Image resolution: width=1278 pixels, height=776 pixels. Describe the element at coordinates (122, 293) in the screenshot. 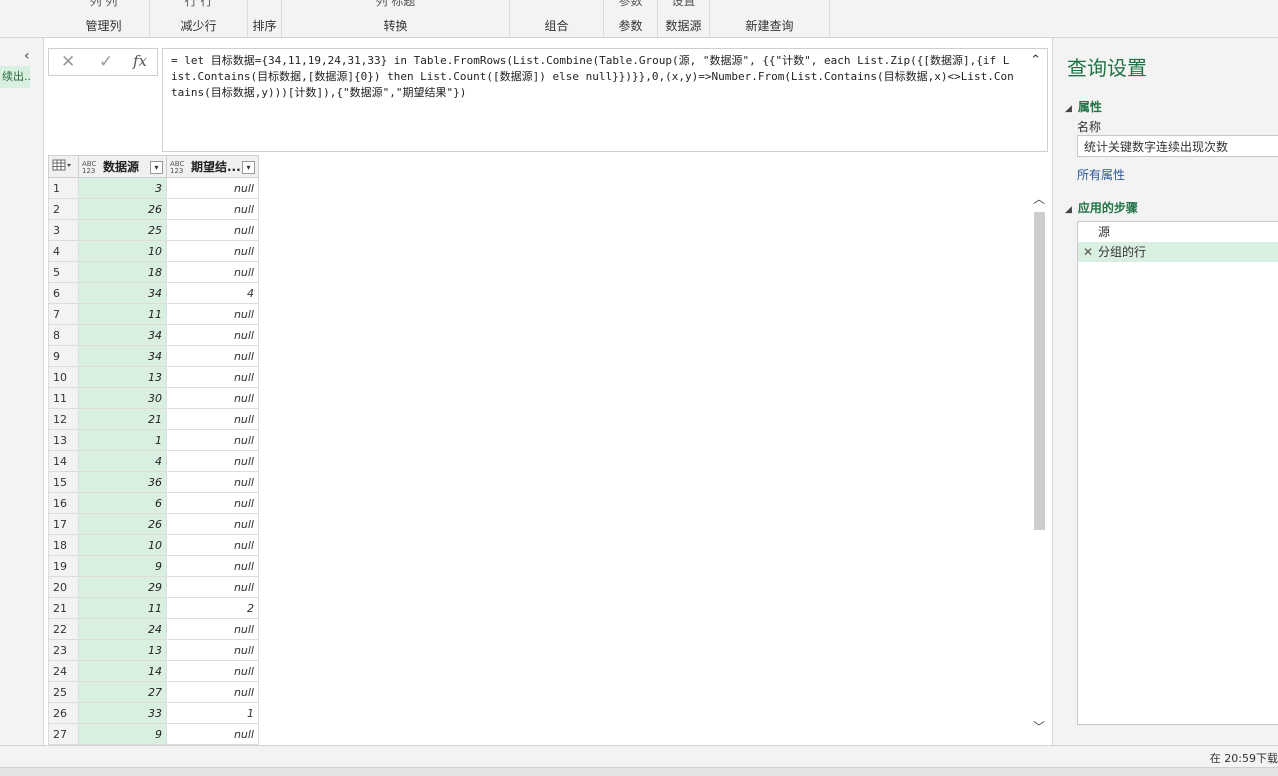

I see `cell-source: 34` at that location.